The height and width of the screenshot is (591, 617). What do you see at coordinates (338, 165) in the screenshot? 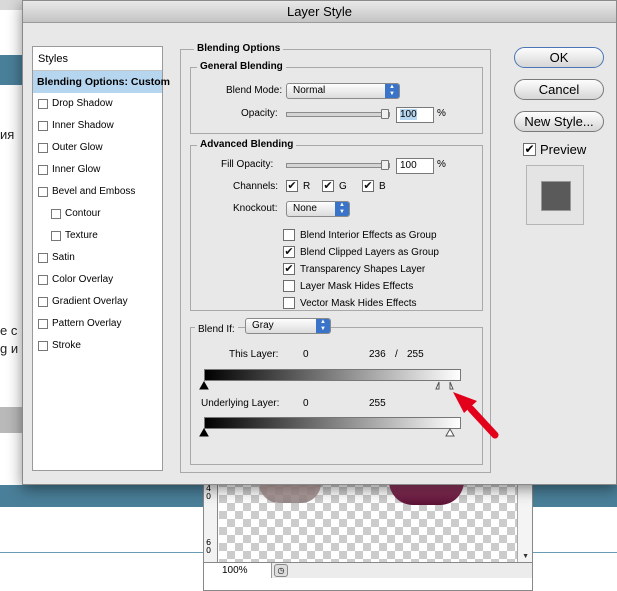
I see `fill-opacity-slider` at bounding box center [338, 165].